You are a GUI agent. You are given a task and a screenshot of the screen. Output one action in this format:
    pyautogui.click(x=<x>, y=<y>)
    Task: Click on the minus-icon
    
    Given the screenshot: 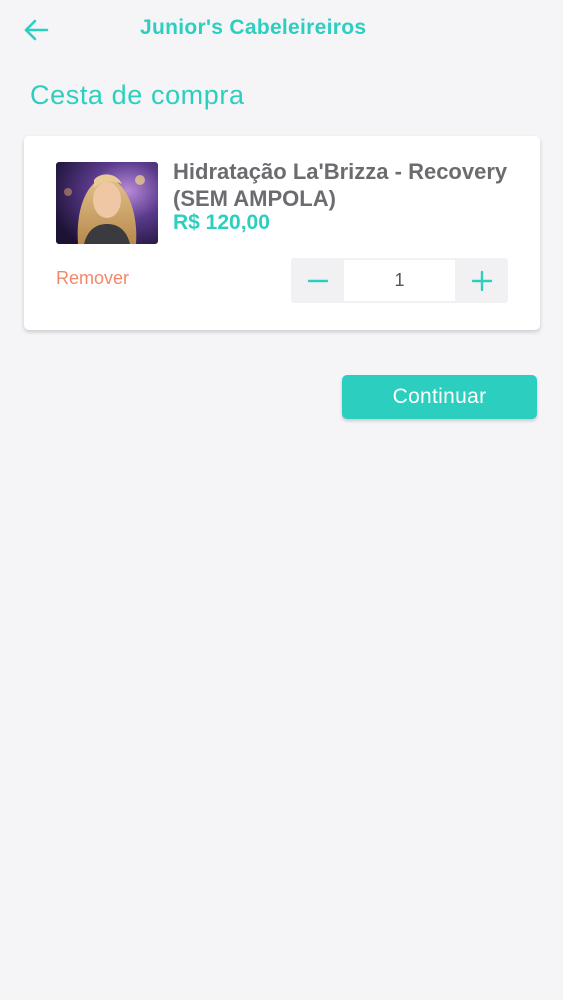 What is the action you would take?
    pyautogui.click(x=317, y=280)
    